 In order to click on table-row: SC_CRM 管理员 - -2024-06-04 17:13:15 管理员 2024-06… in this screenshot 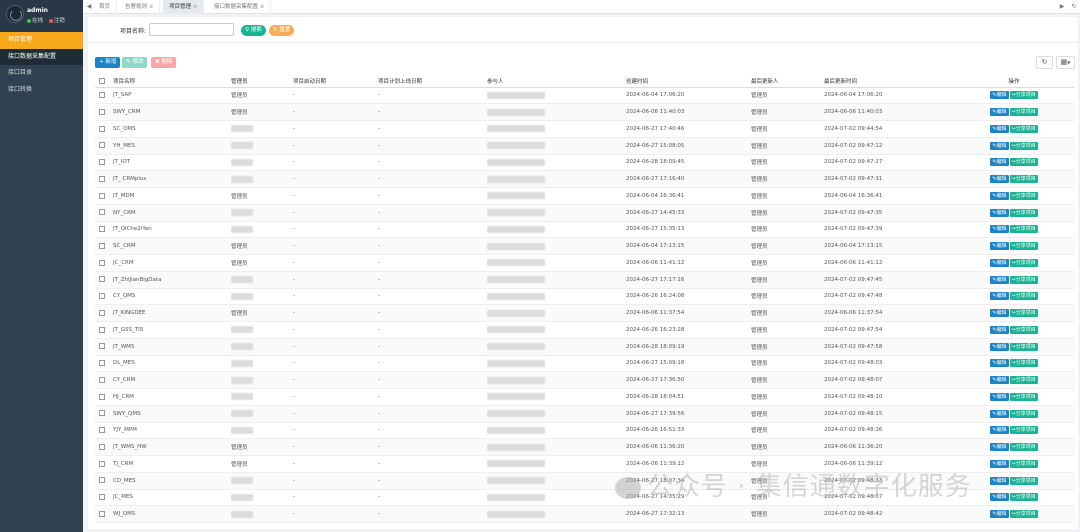, I will do `click(584, 246)`.